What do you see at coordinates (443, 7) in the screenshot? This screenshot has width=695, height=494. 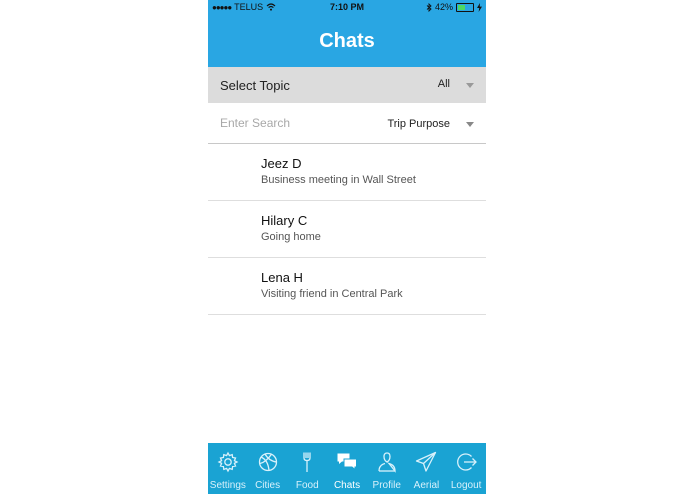 I see `battery-percentage: 42%` at bounding box center [443, 7].